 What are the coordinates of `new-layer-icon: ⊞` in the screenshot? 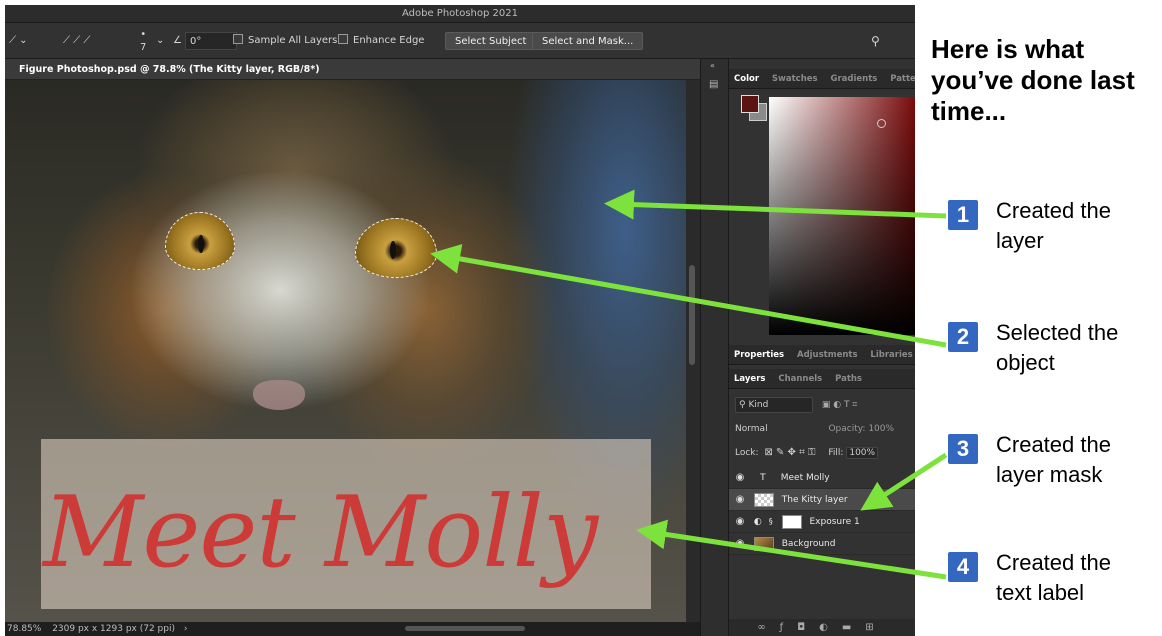 It's located at (876, 627).